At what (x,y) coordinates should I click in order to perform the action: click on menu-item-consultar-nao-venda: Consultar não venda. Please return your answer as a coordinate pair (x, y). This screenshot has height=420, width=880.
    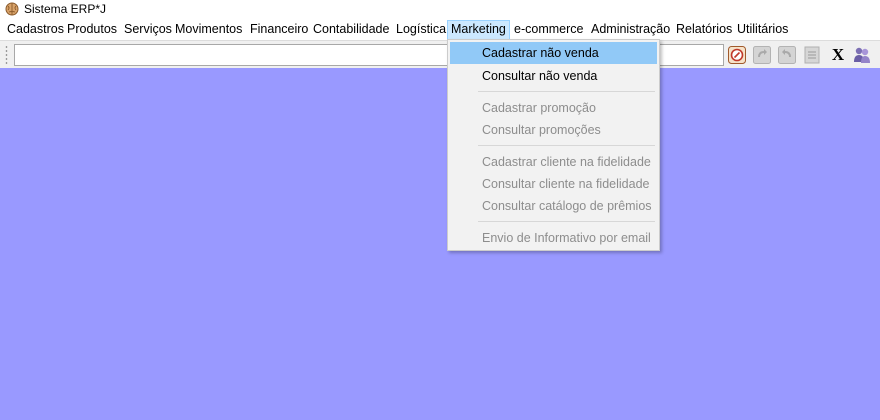
    Looking at the image, I should click on (553, 76).